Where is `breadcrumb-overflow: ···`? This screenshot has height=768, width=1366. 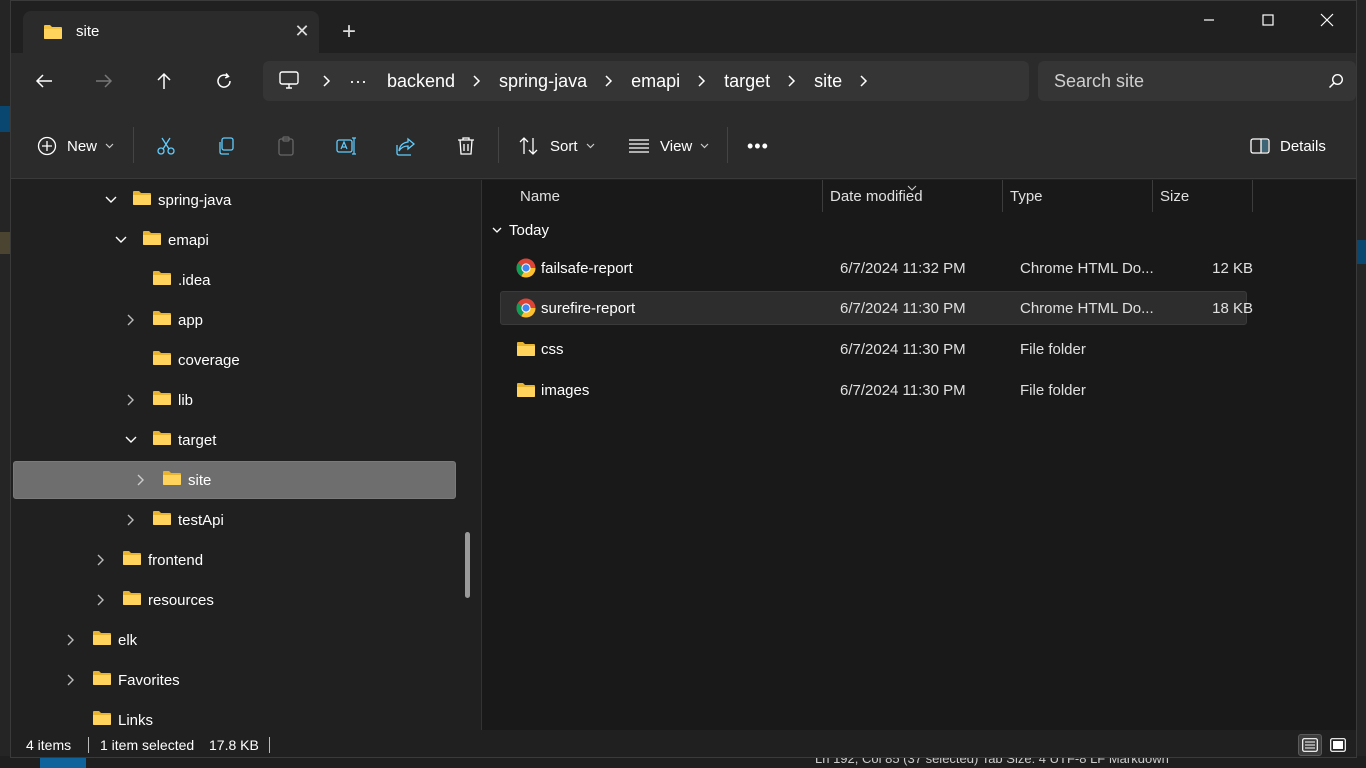
breadcrumb-overflow: ··· is located at coordinates (358, 81).